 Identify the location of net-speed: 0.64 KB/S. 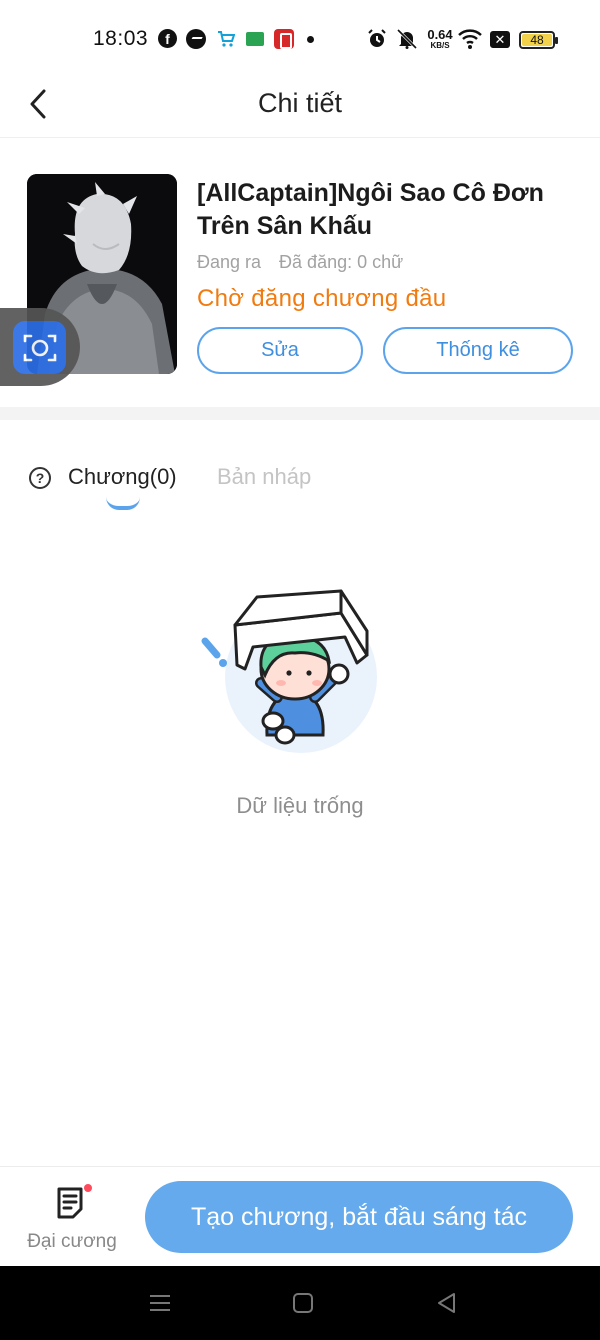
(440, 39).